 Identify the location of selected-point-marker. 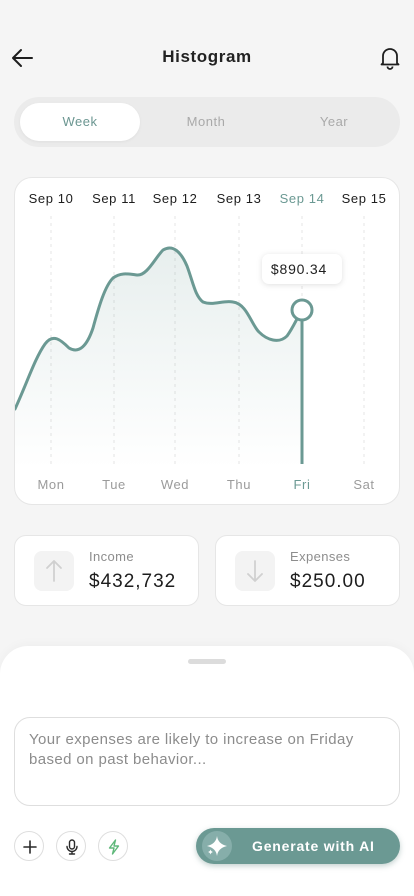
(302, 310).